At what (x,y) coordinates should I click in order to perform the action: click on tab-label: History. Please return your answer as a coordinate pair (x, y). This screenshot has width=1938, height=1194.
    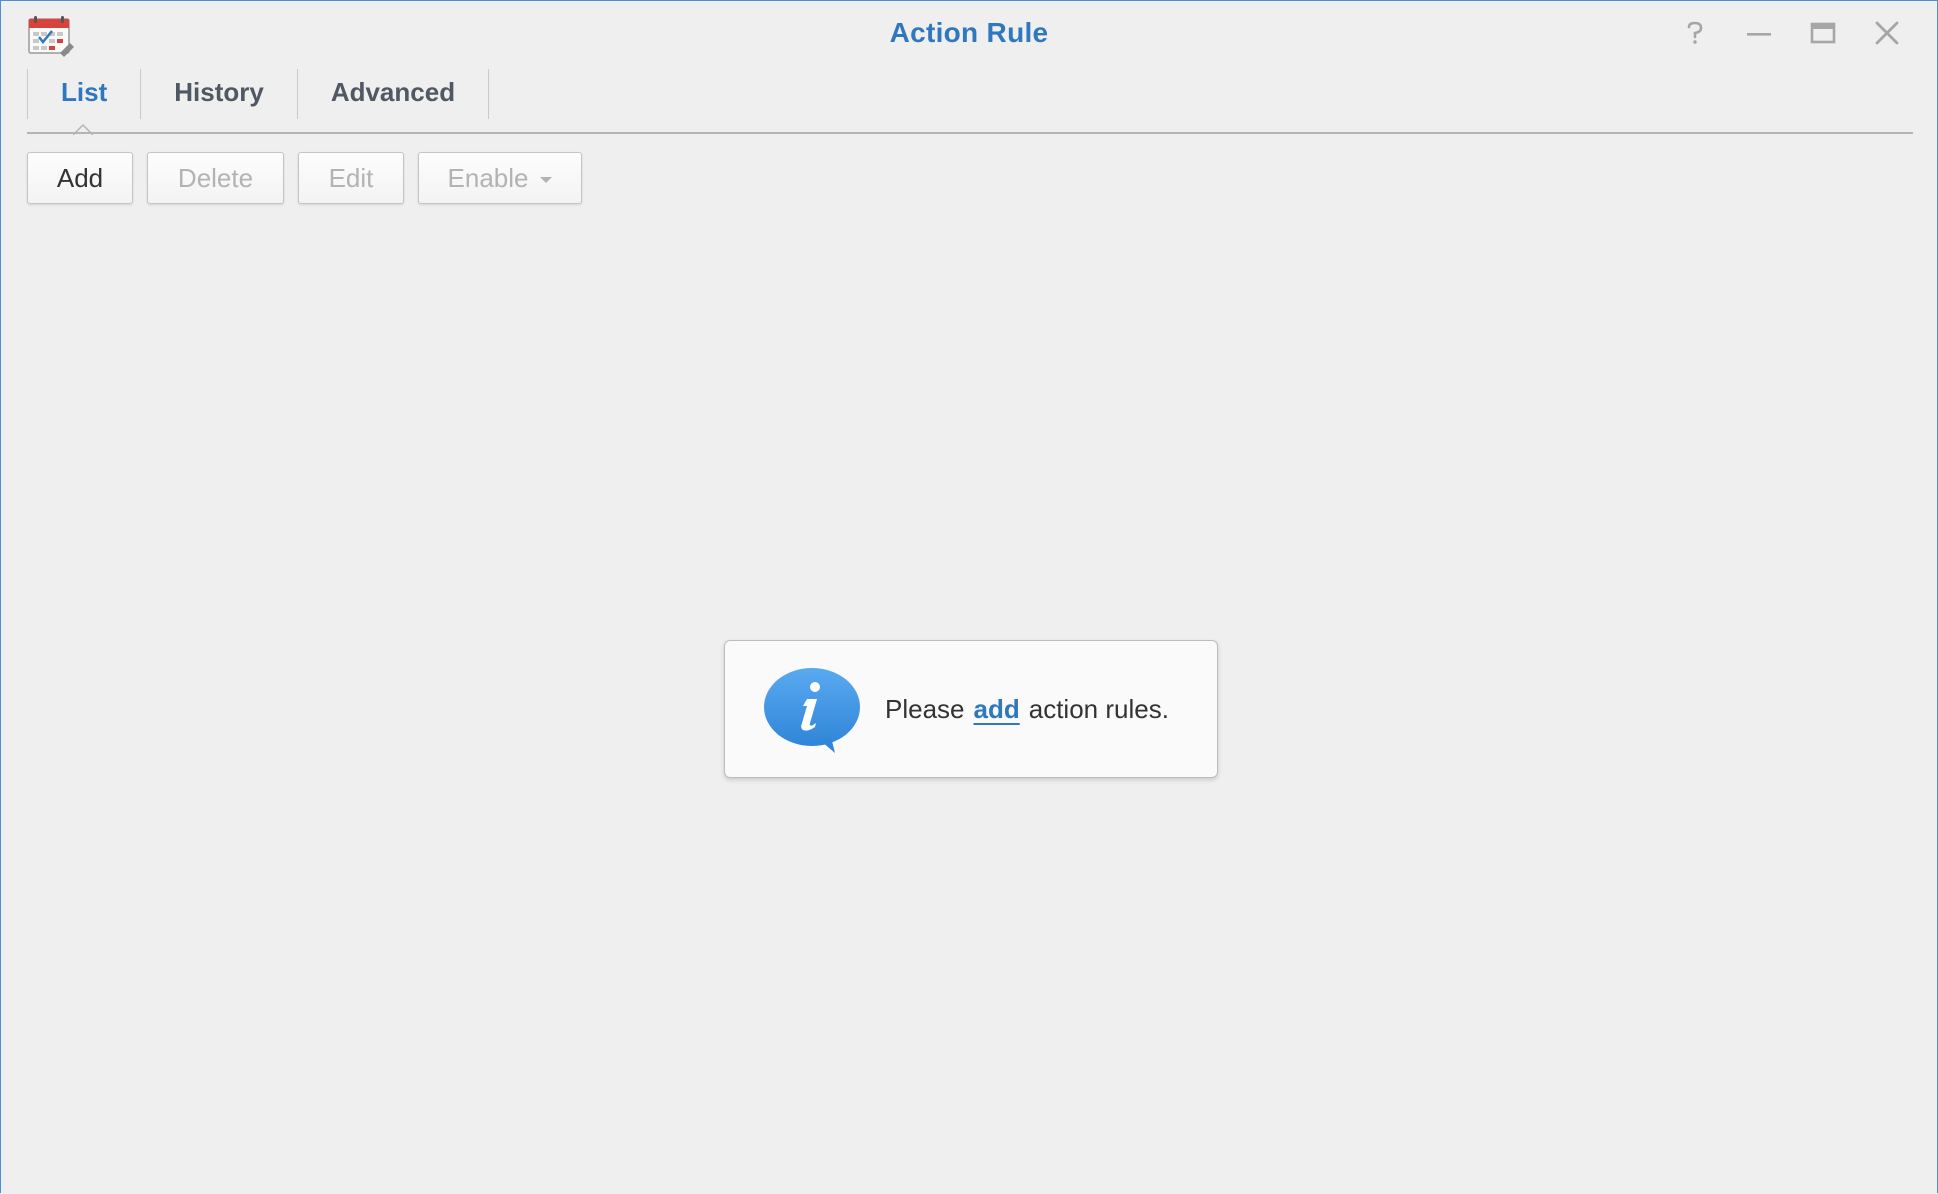
    Looking at the image, I should click on (219, 92).